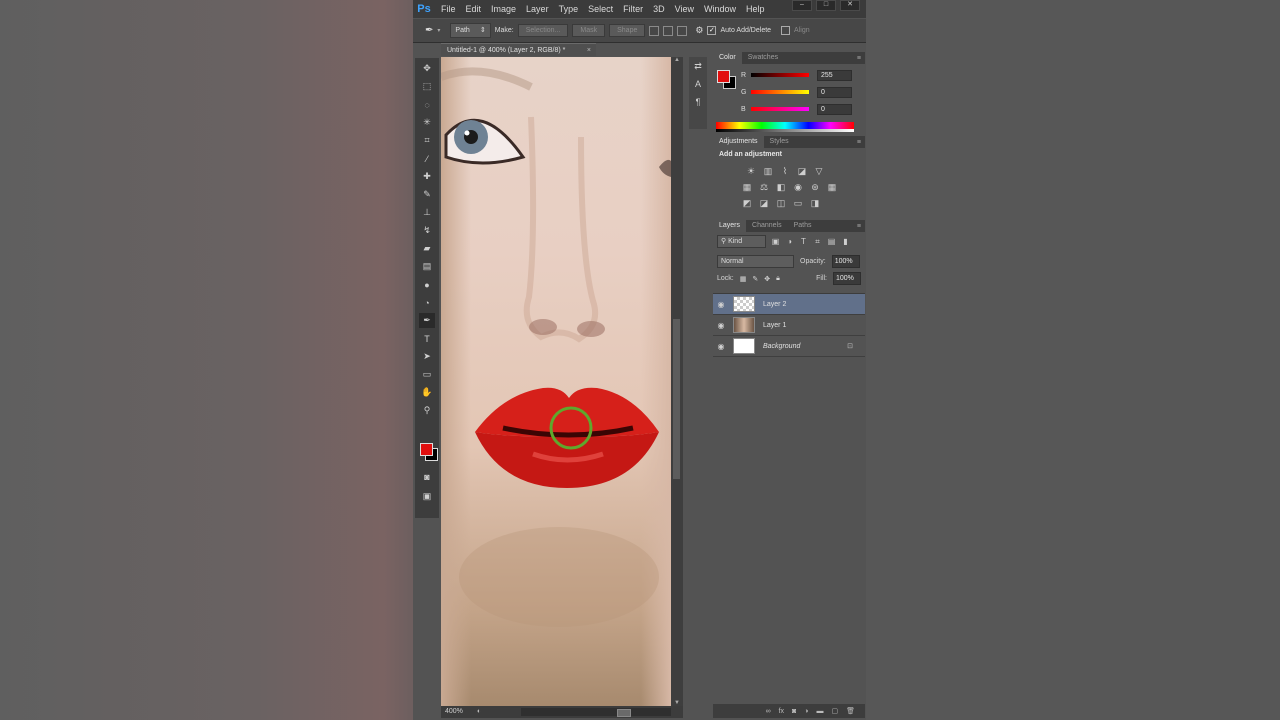  What do you see at coordinates (659, 9) in the screenshot?
I see `menu-3d: 3D` at bounding box center [659, 9].